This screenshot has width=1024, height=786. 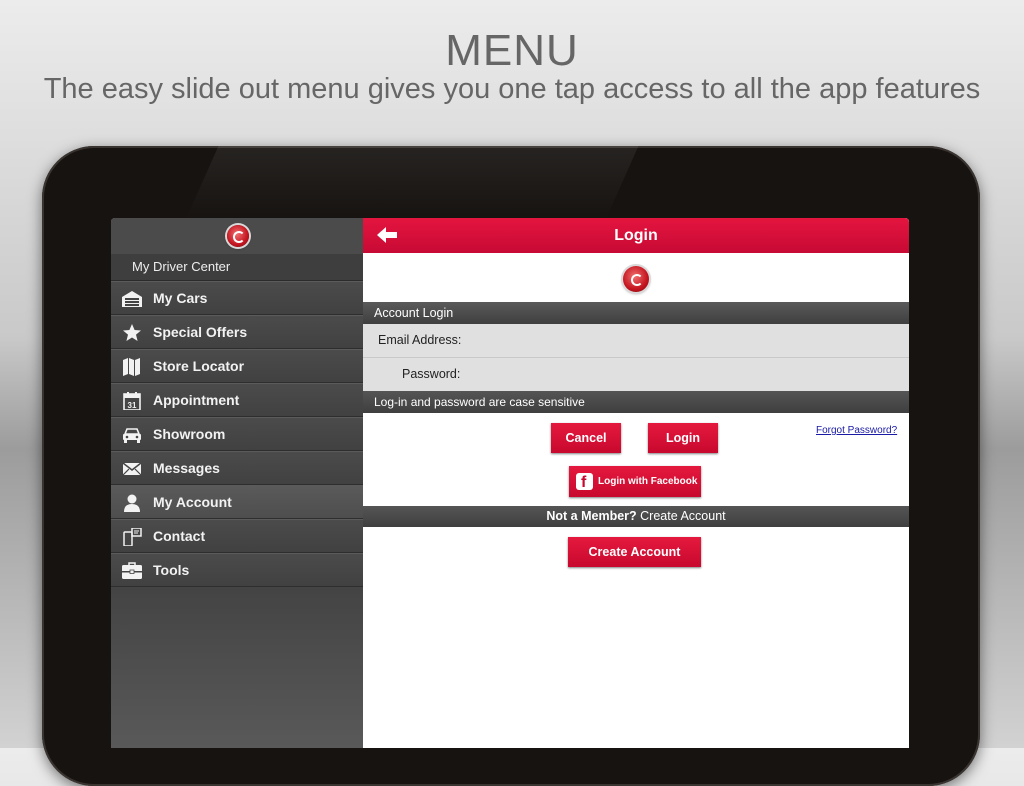 I want to click on sidebar-item-store-locator: Store Locator, so click(x=237, y=366).